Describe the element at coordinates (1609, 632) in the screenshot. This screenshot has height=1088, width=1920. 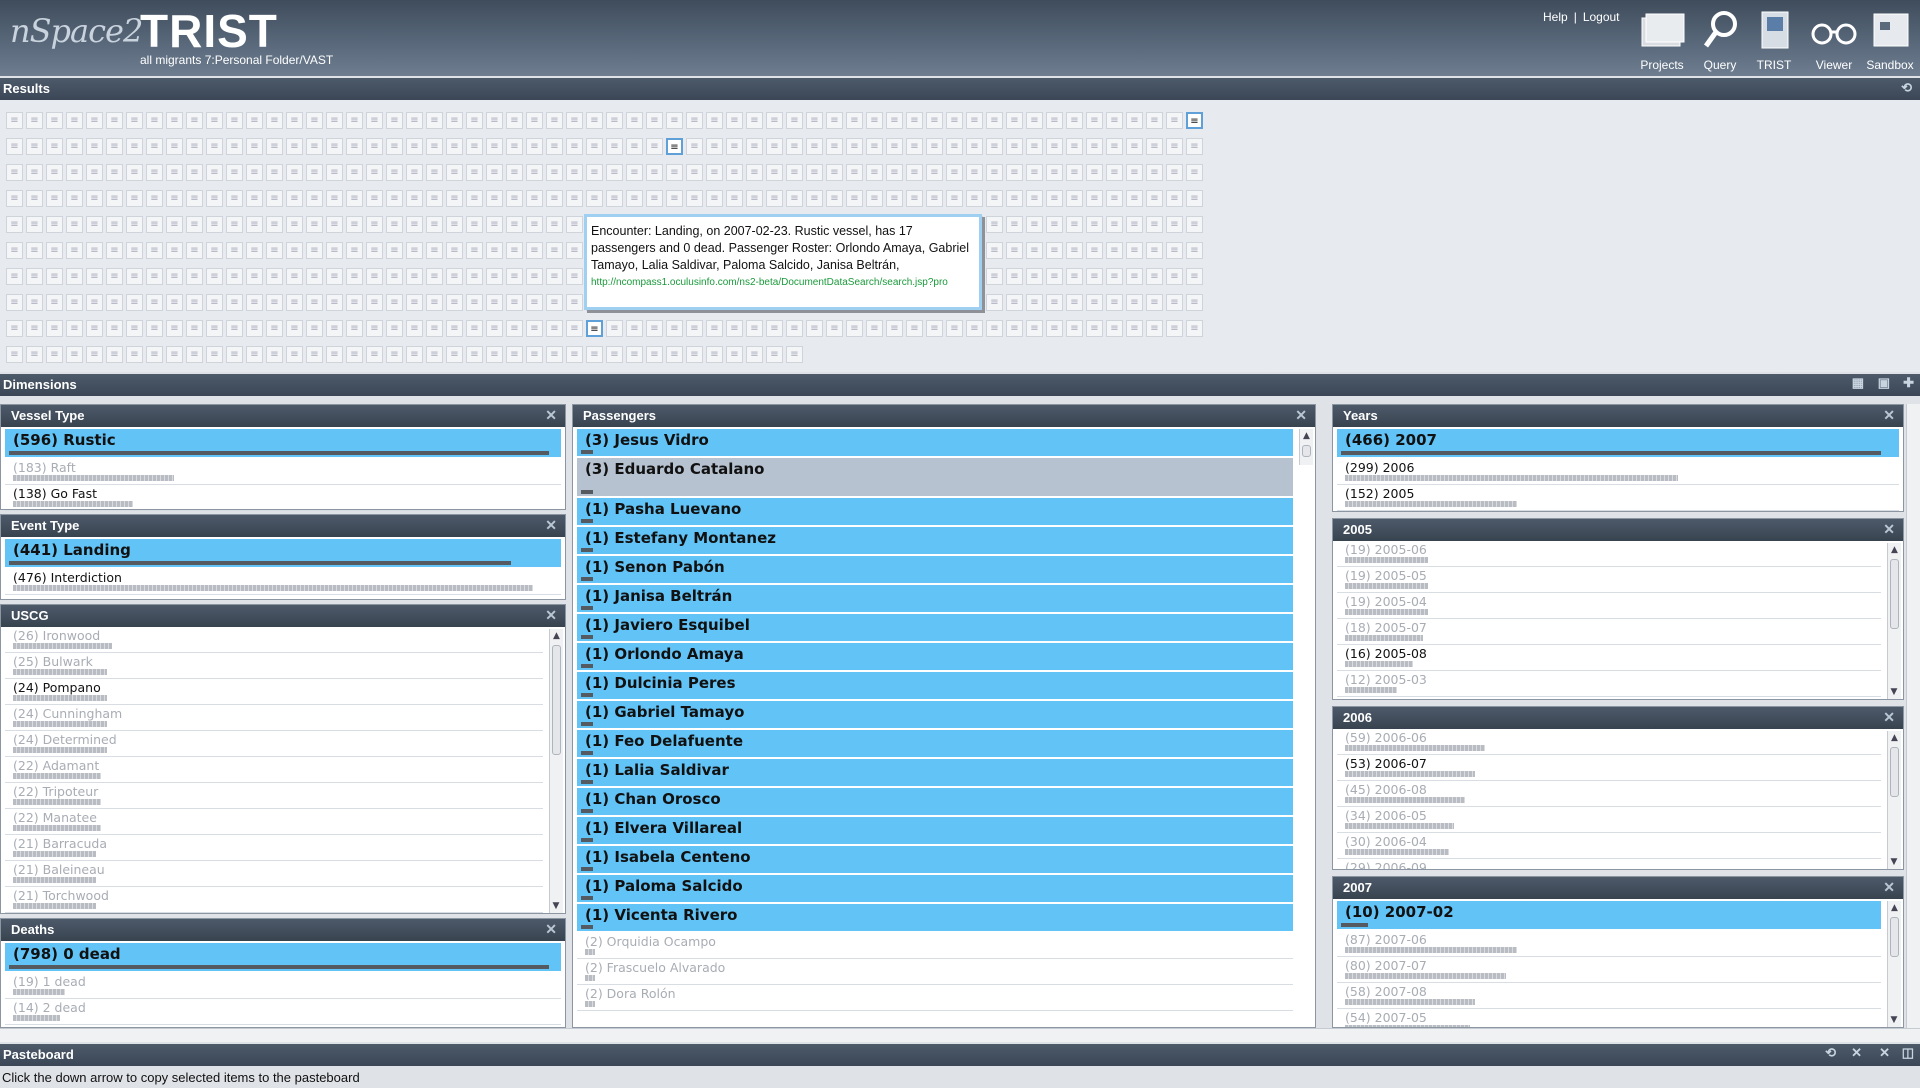
I see `facet-item: (18) 2005-07` at that location.